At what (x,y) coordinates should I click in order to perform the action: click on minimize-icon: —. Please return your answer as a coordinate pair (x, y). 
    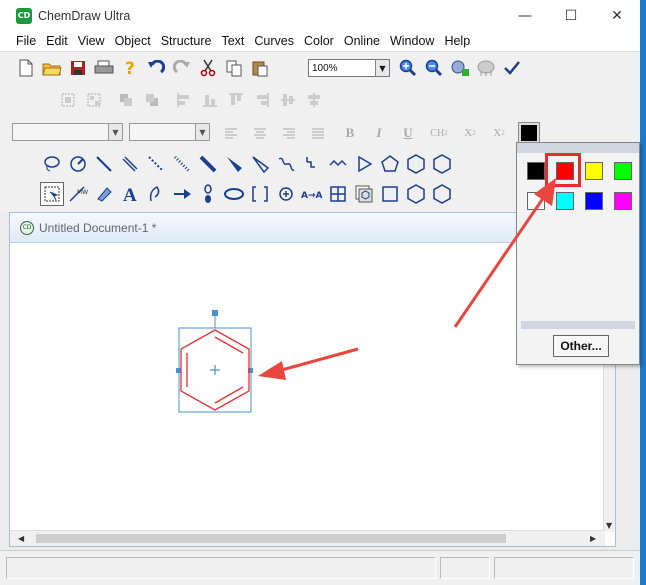
    Looking at the image, I should click on (525, 15).